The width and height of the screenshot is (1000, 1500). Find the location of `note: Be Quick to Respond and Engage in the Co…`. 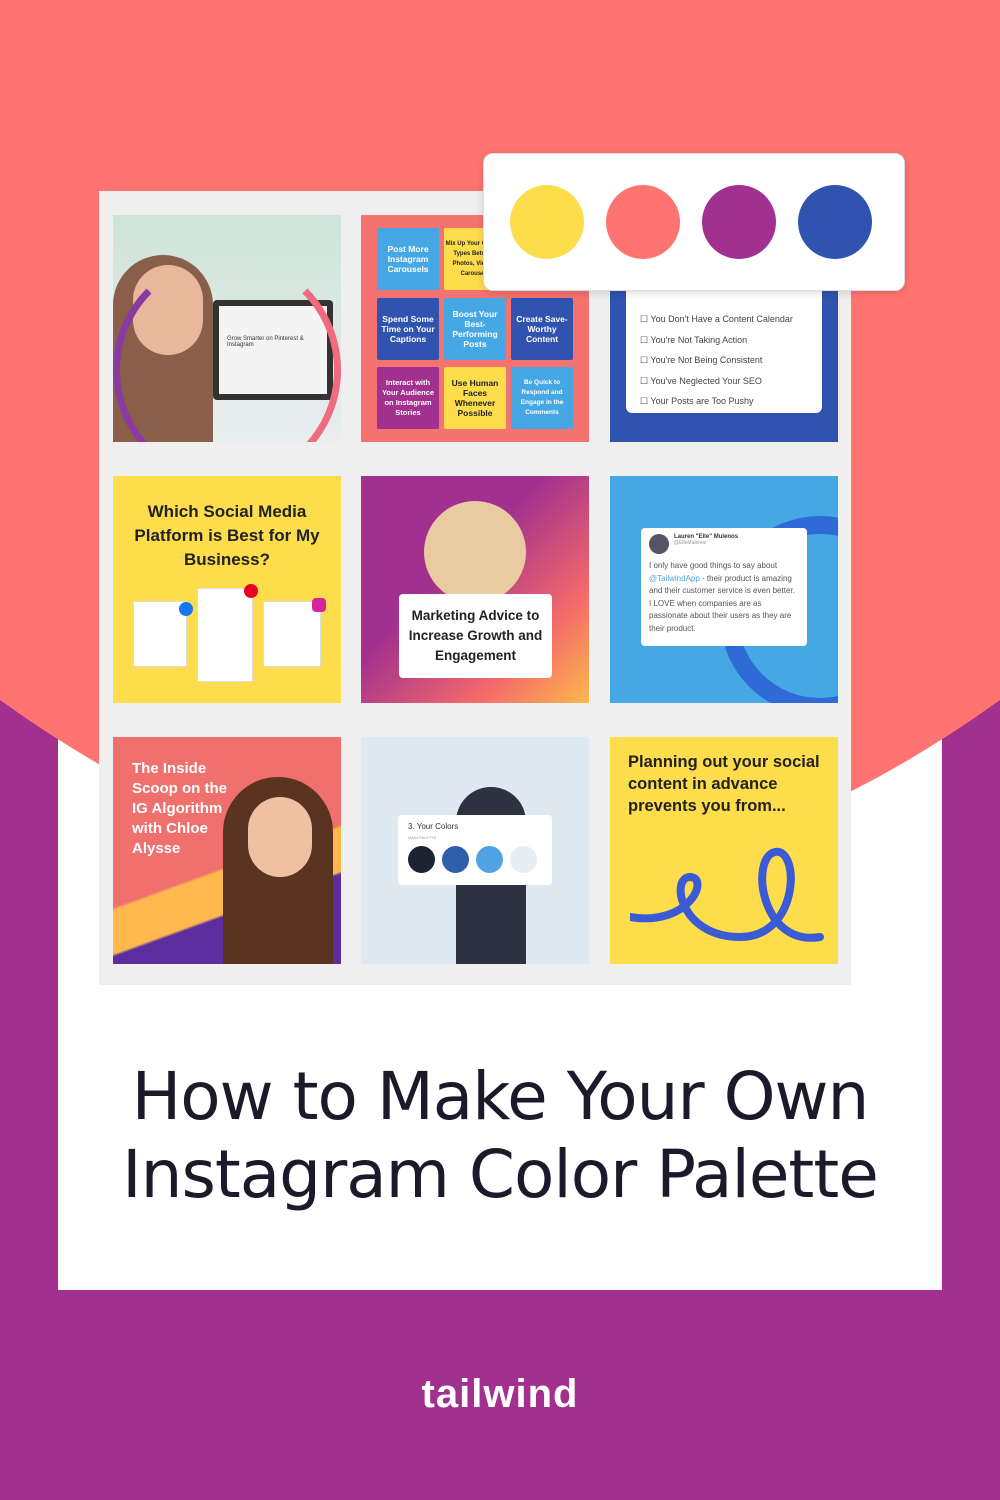

note: Be Quick to Respond and Engage in the Co… is located at coordinates (542, 398).